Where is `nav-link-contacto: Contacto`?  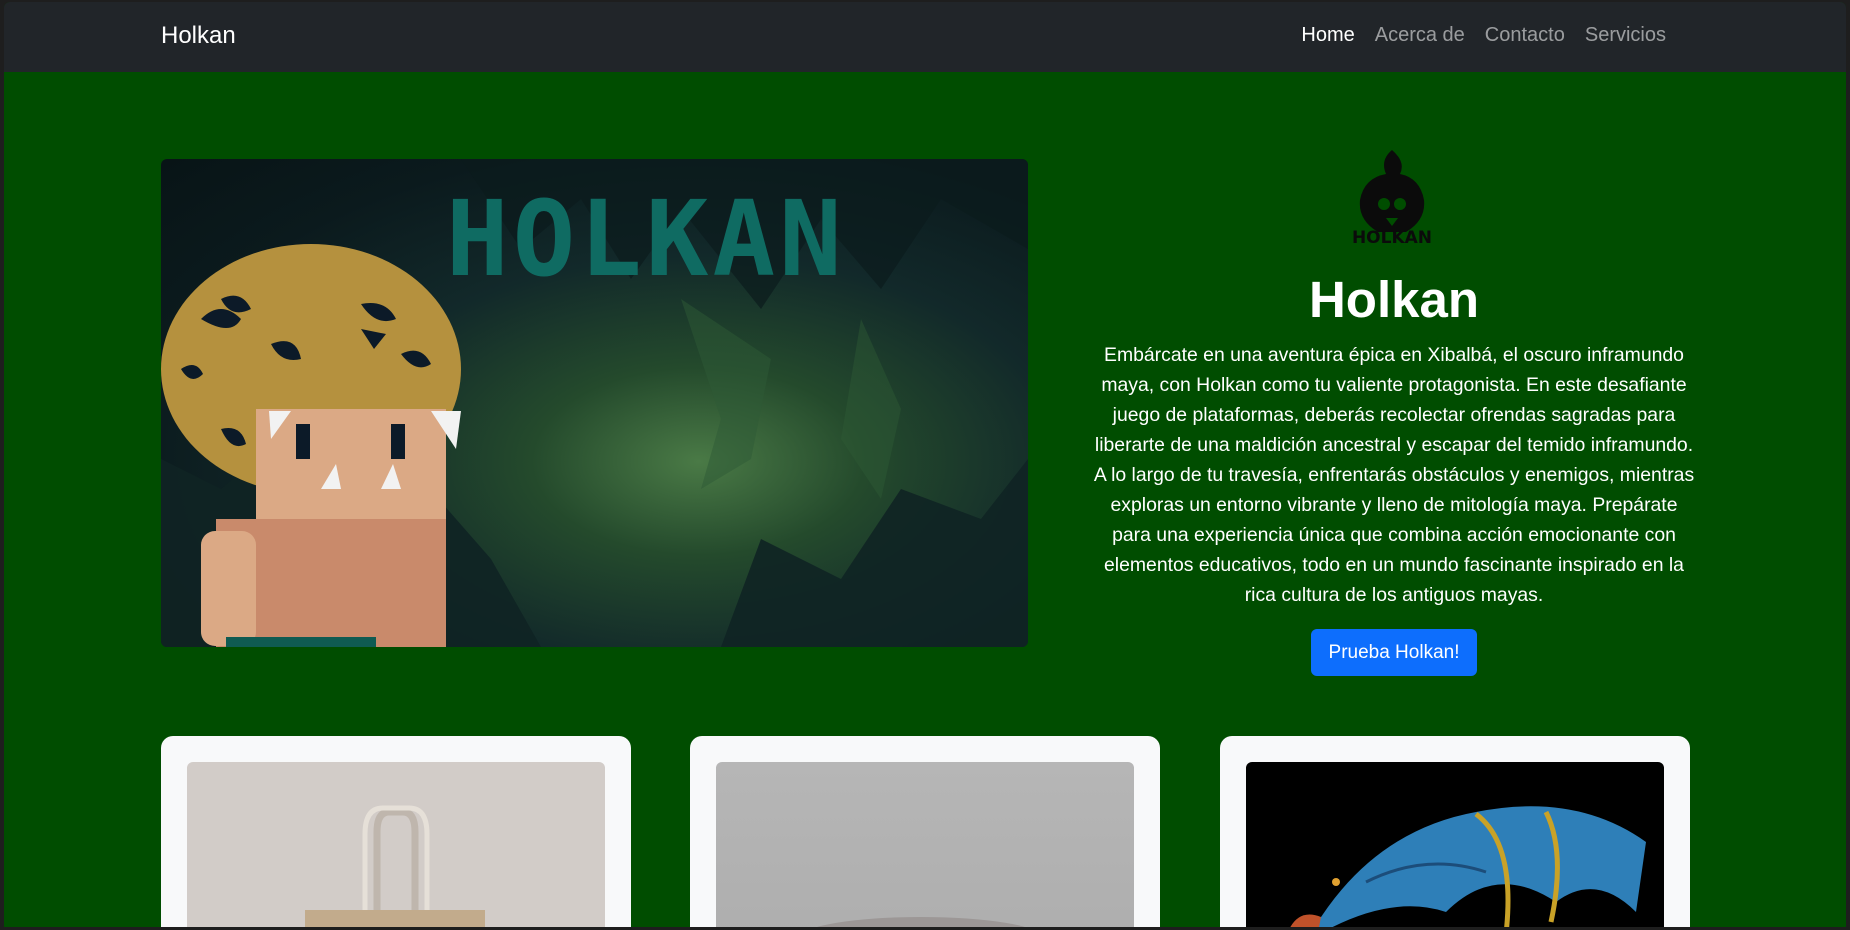 nav-link-contacto: Contacto is located at coordinates (1525, 35).